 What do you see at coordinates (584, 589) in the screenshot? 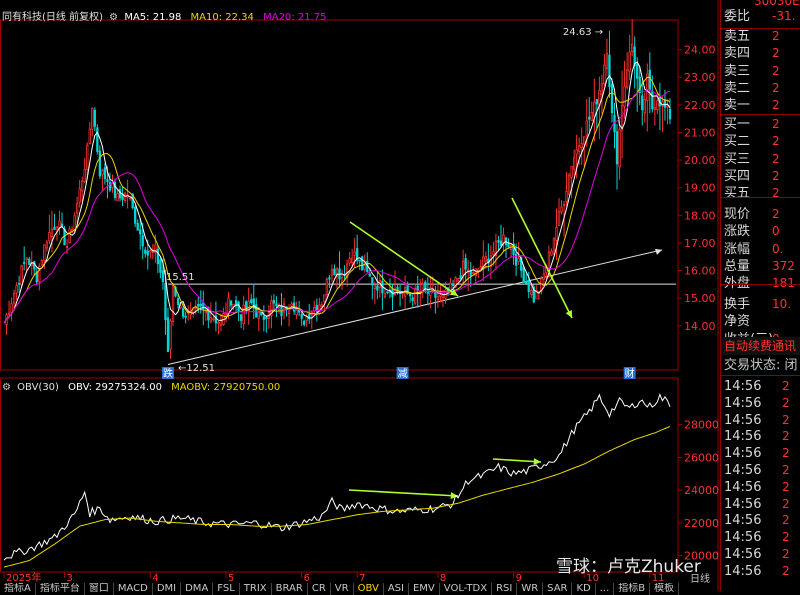
I see `tab-kd: KD` at bounding box center [584, 589].